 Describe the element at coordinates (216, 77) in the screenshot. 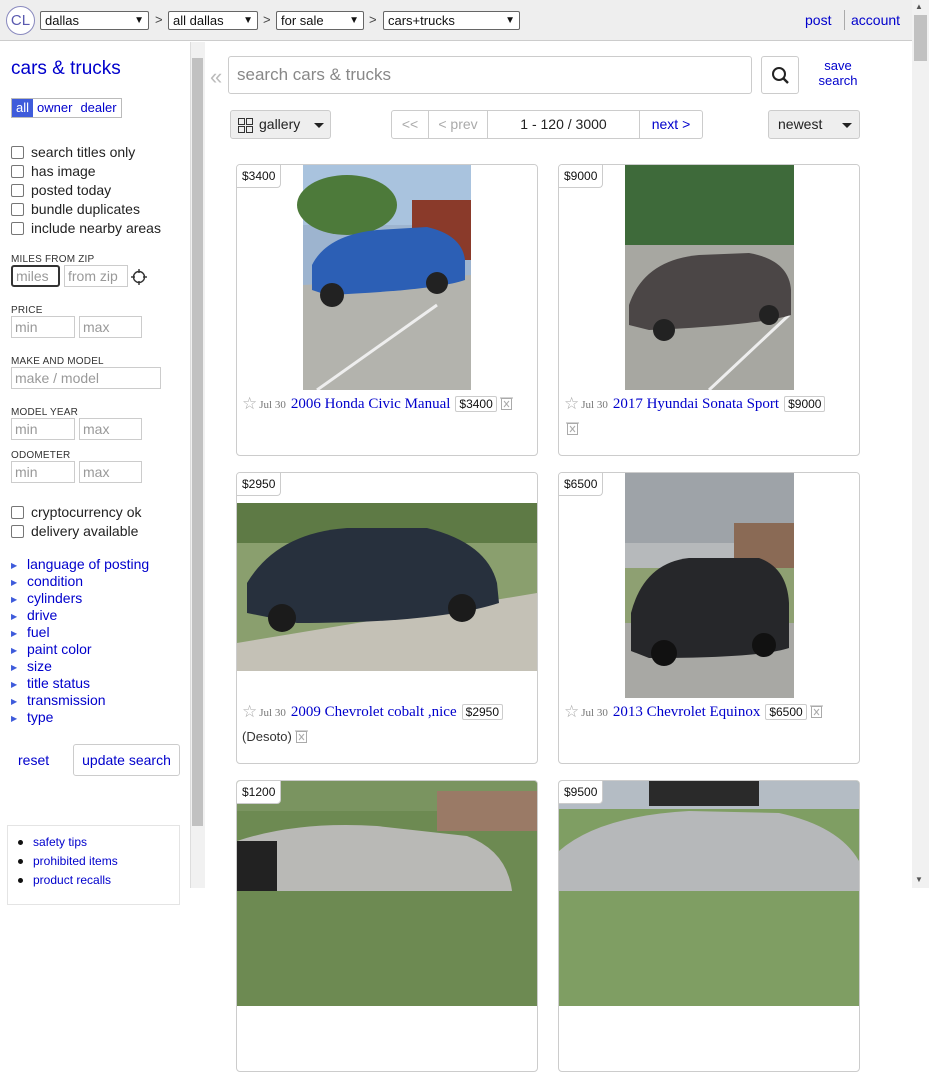

I see `collapse-sidebar-icon: «` at that location.